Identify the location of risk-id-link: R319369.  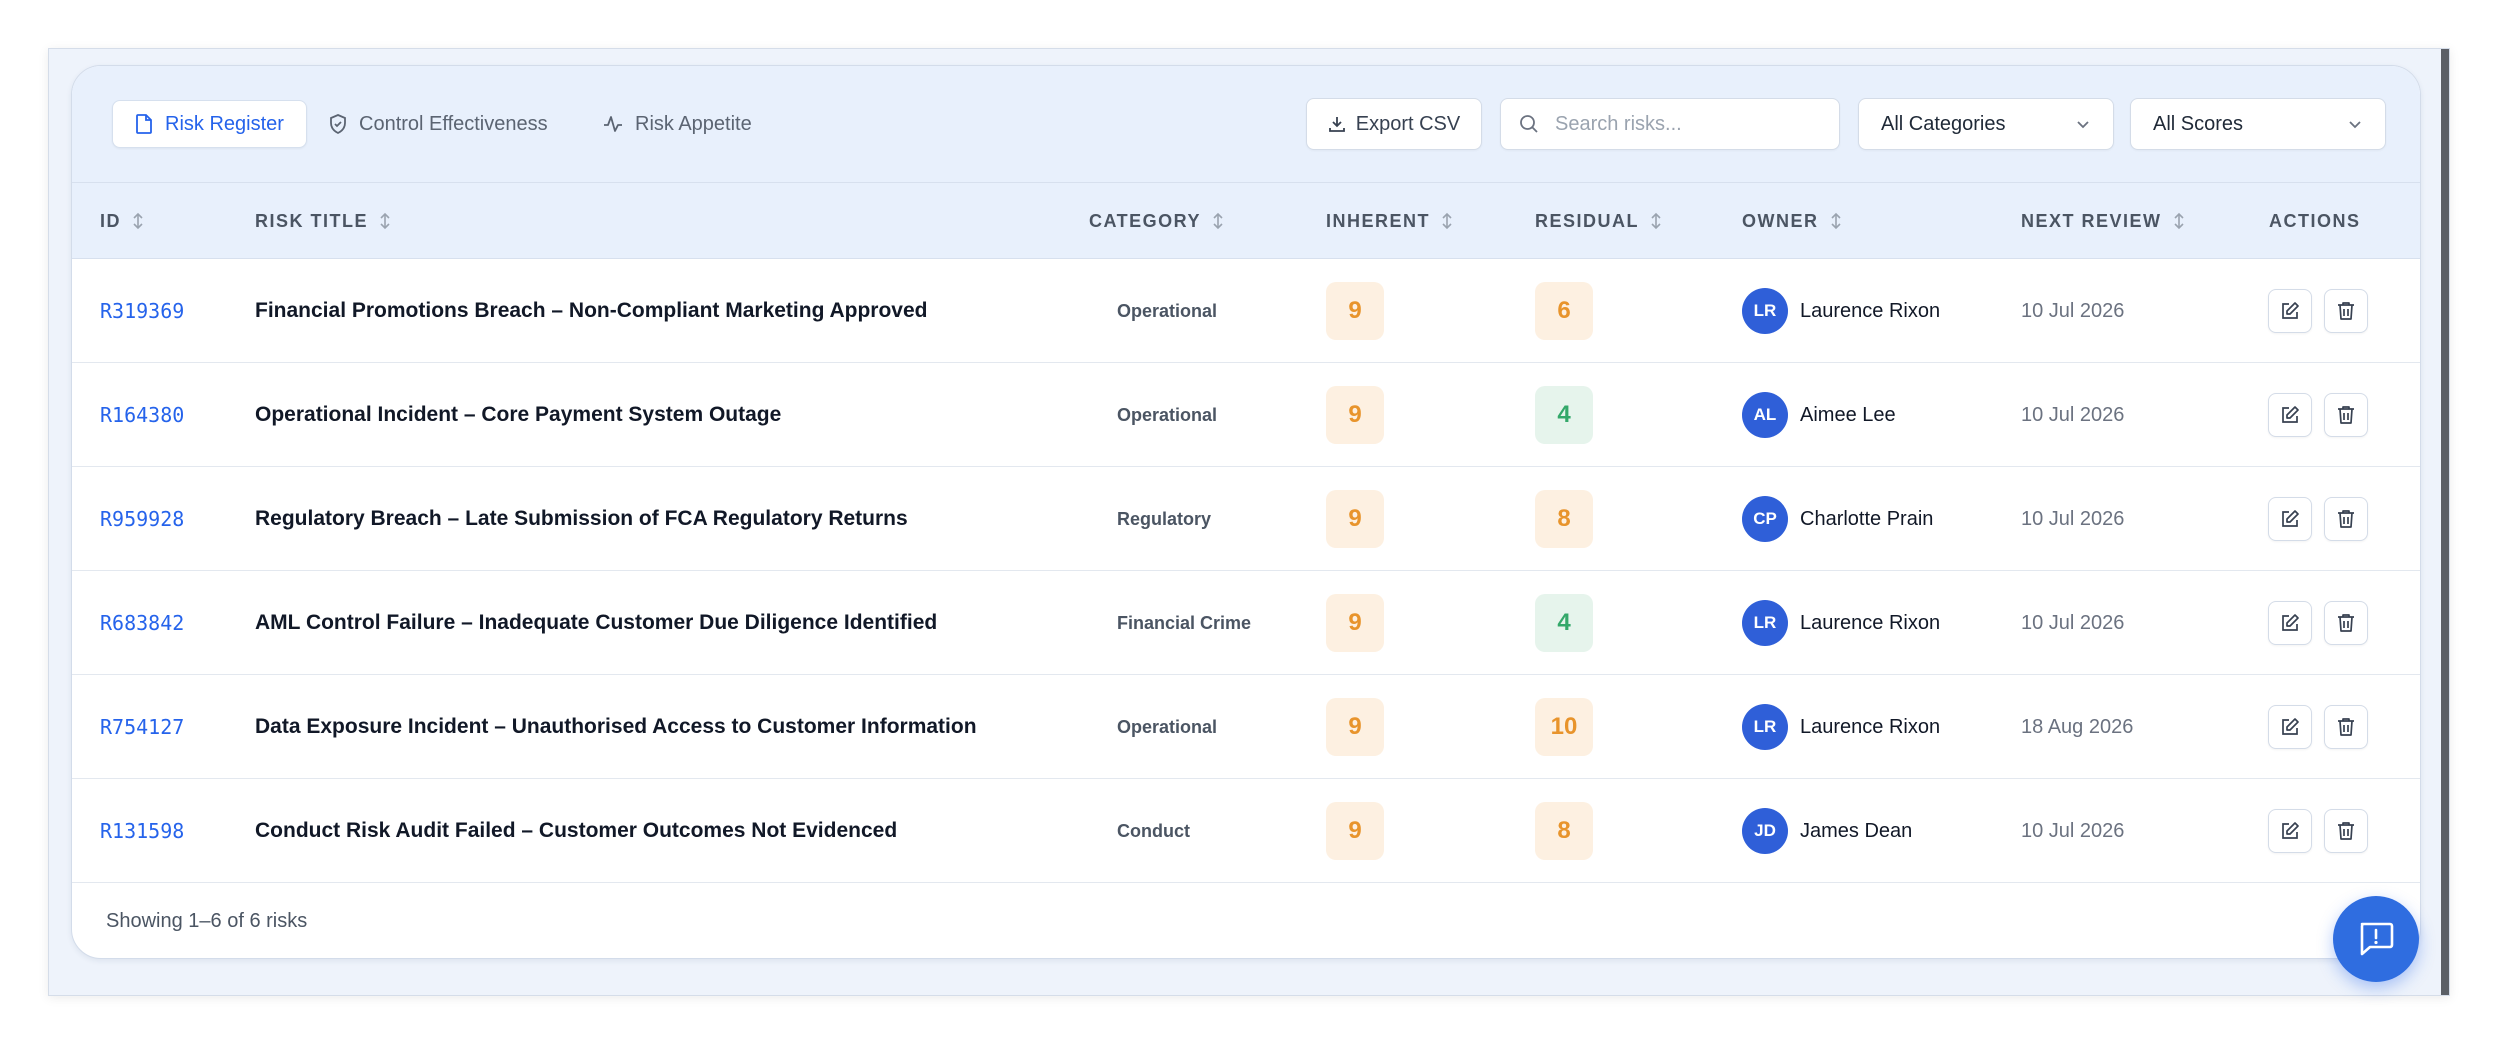
(142, 311).